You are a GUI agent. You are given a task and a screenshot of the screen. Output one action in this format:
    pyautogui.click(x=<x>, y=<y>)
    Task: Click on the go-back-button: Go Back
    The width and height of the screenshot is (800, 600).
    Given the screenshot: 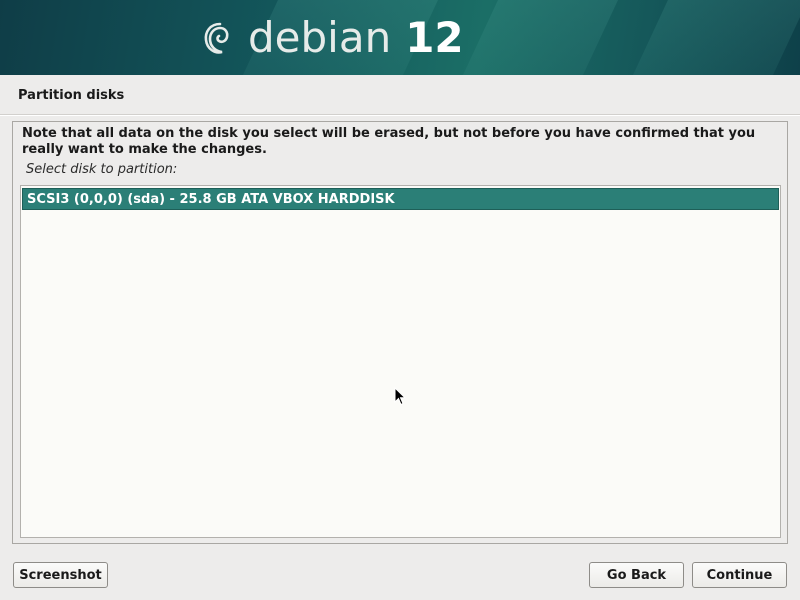 What is the action you would take?
    pyautogui.click(x=636, y=575)
    